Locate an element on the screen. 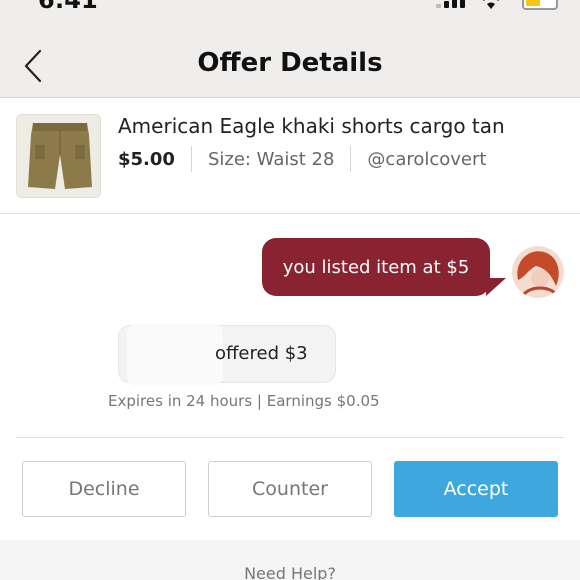  outgoing-message-text: you listed item at $5 is located at coordinates (376, 267).